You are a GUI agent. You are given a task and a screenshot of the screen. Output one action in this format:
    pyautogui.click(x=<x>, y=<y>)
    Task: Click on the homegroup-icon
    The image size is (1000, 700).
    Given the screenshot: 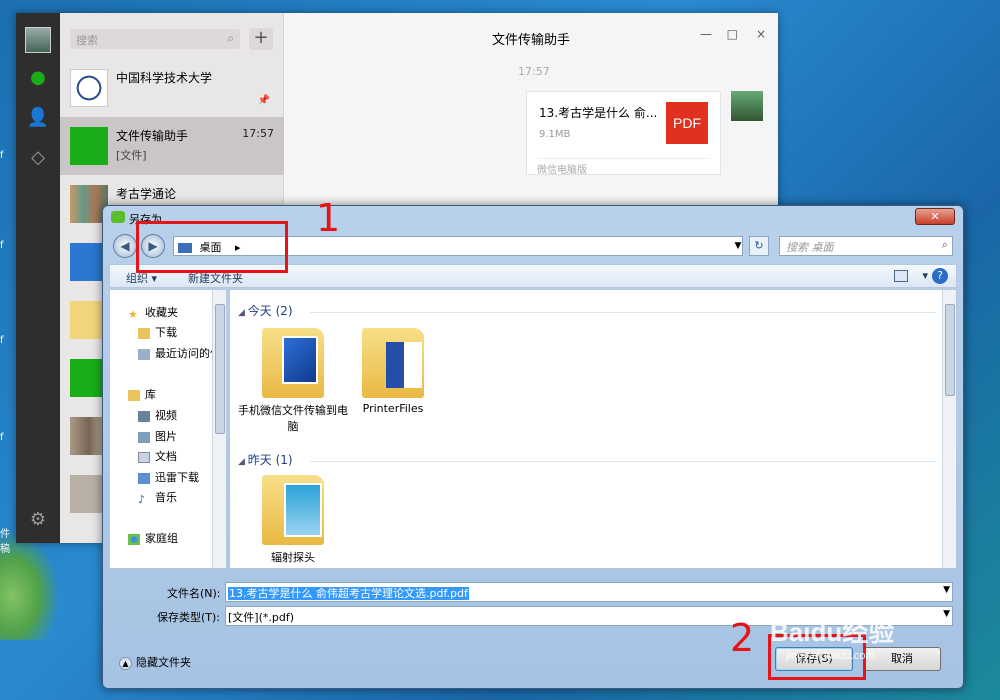 What is the action you would take?
    pyautogui.click(x=134, y=539)
    